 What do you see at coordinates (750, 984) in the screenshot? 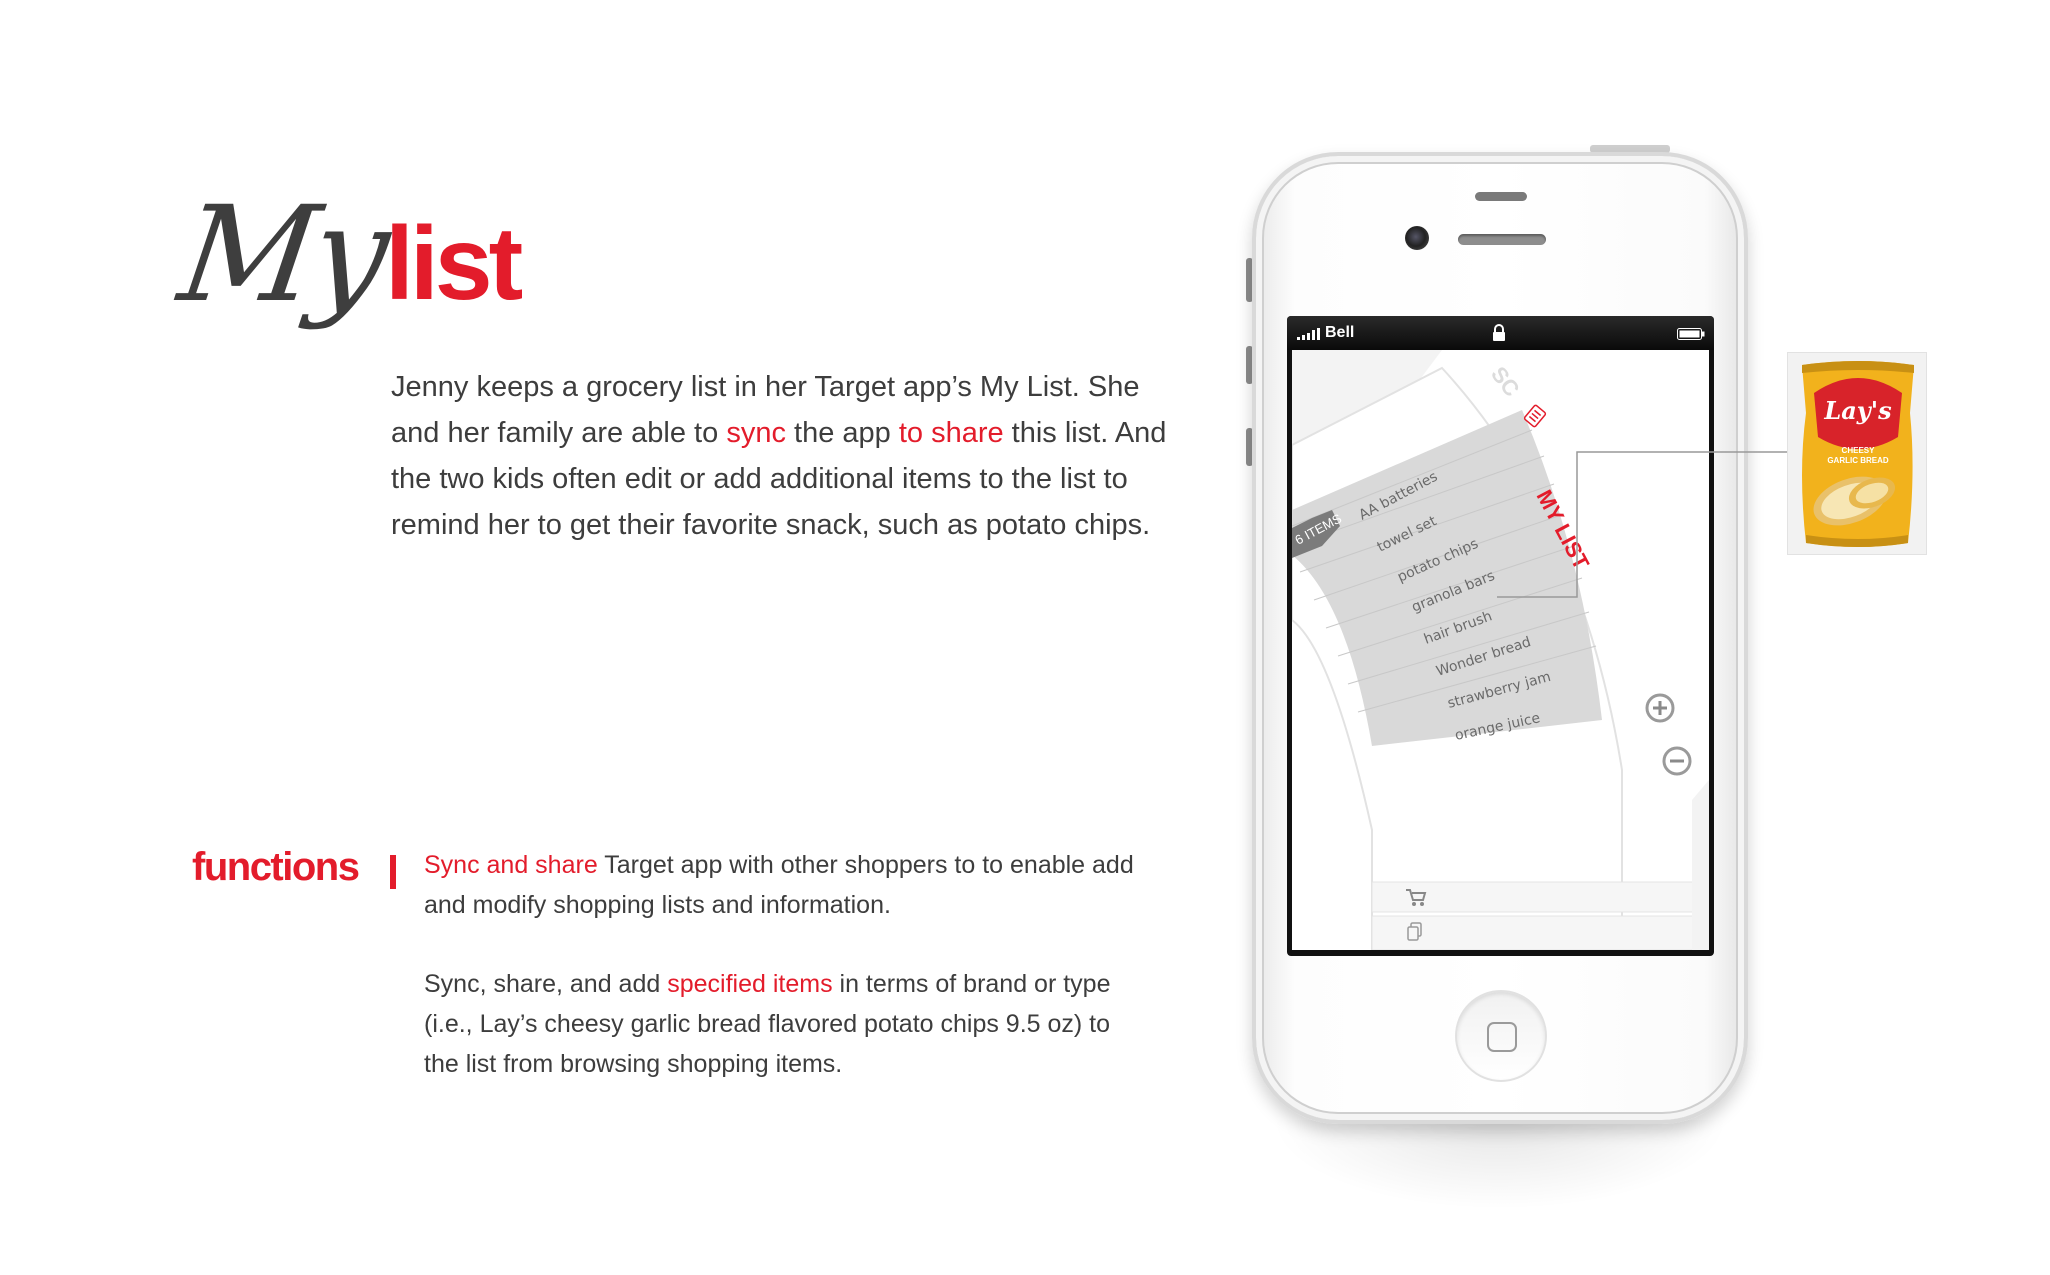
I see `highlighted-phrase: specified items` at bounding box center [750, 984].